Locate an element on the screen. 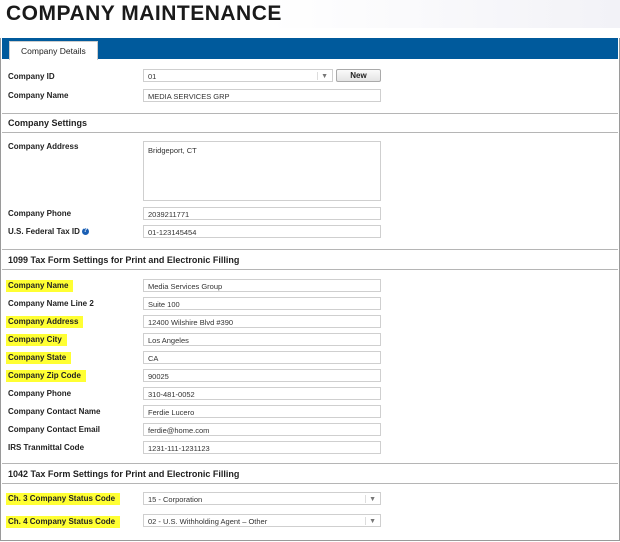 The image size is (620, 542). form-1099-name2-field: Suite 100 is located at coordinates (262, 303).